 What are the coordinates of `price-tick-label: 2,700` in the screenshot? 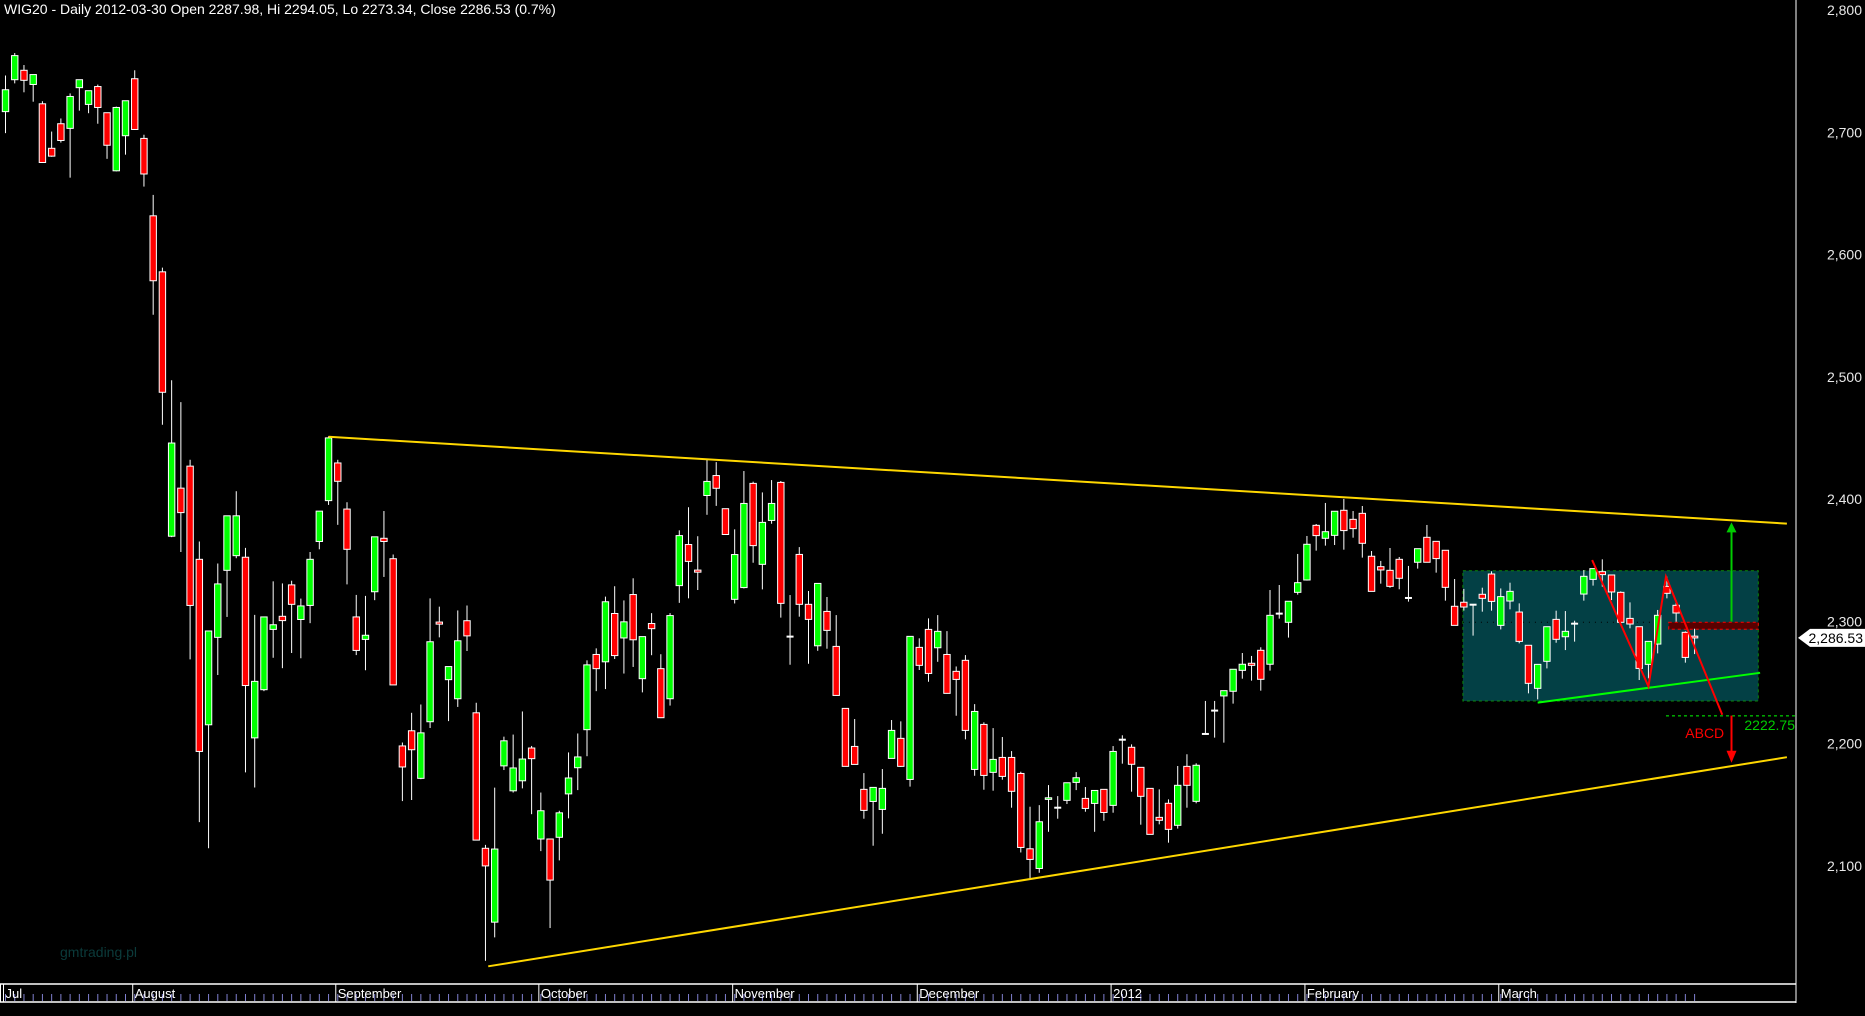 It's located at (1844, 132).